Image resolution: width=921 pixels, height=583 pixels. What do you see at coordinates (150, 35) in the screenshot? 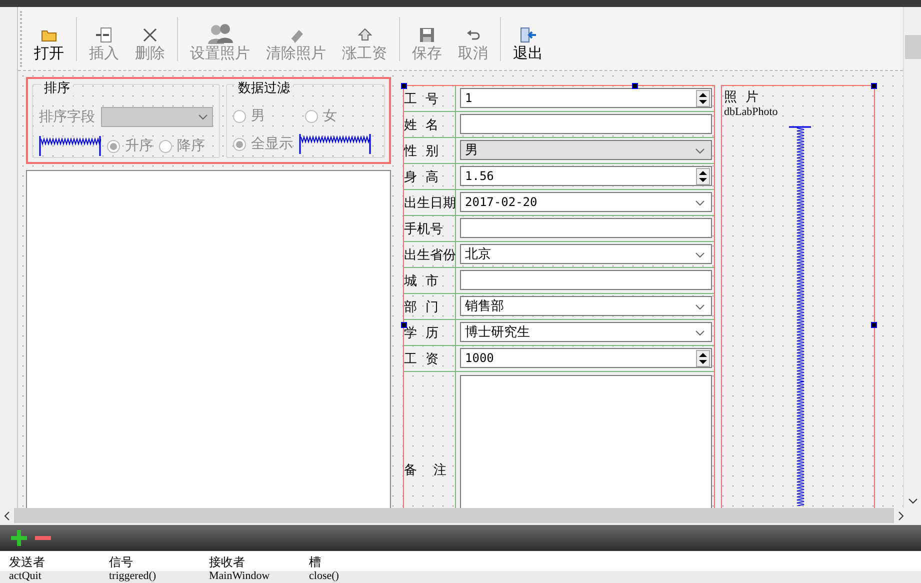
I see `cross-icon` at bounding box center [150, 35].